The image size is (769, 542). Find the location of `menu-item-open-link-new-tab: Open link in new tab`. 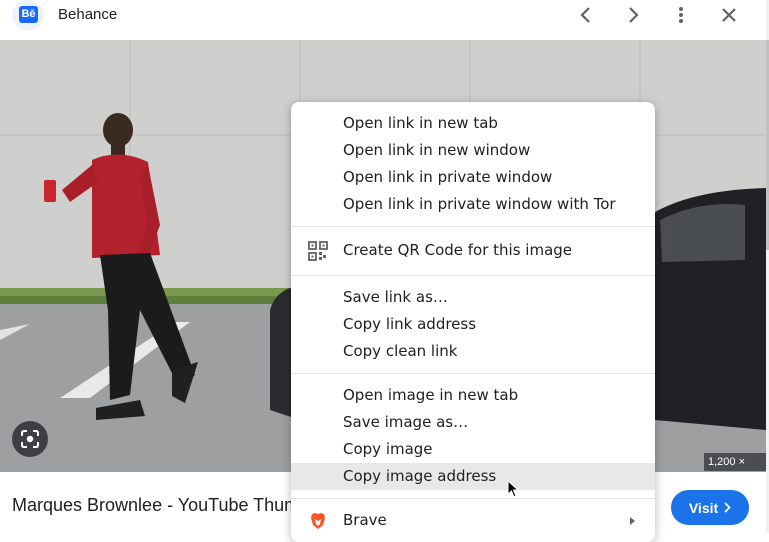

menu-item-open-link-new-tab: Open link in new tab is located at coordinates (473, 123).